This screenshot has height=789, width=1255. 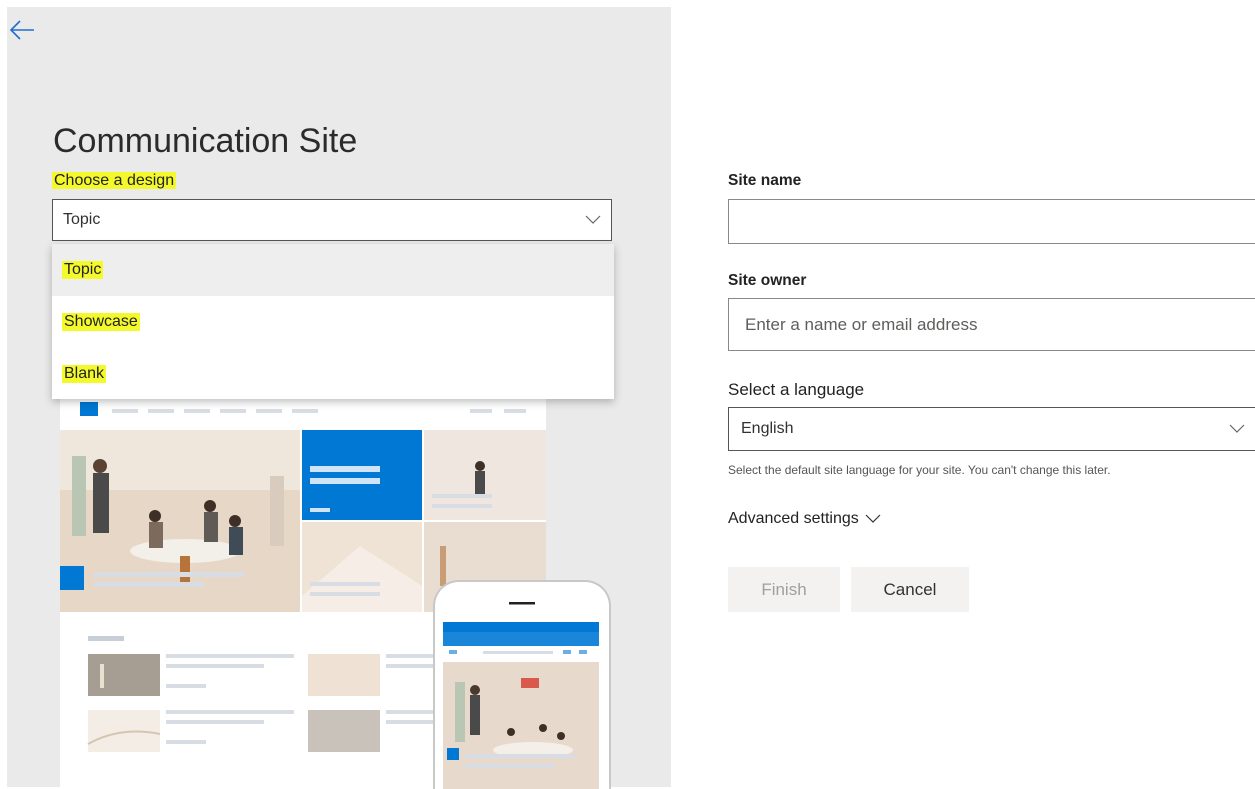 I want to click on arrow-left-icon, so click(x=21, y=30).